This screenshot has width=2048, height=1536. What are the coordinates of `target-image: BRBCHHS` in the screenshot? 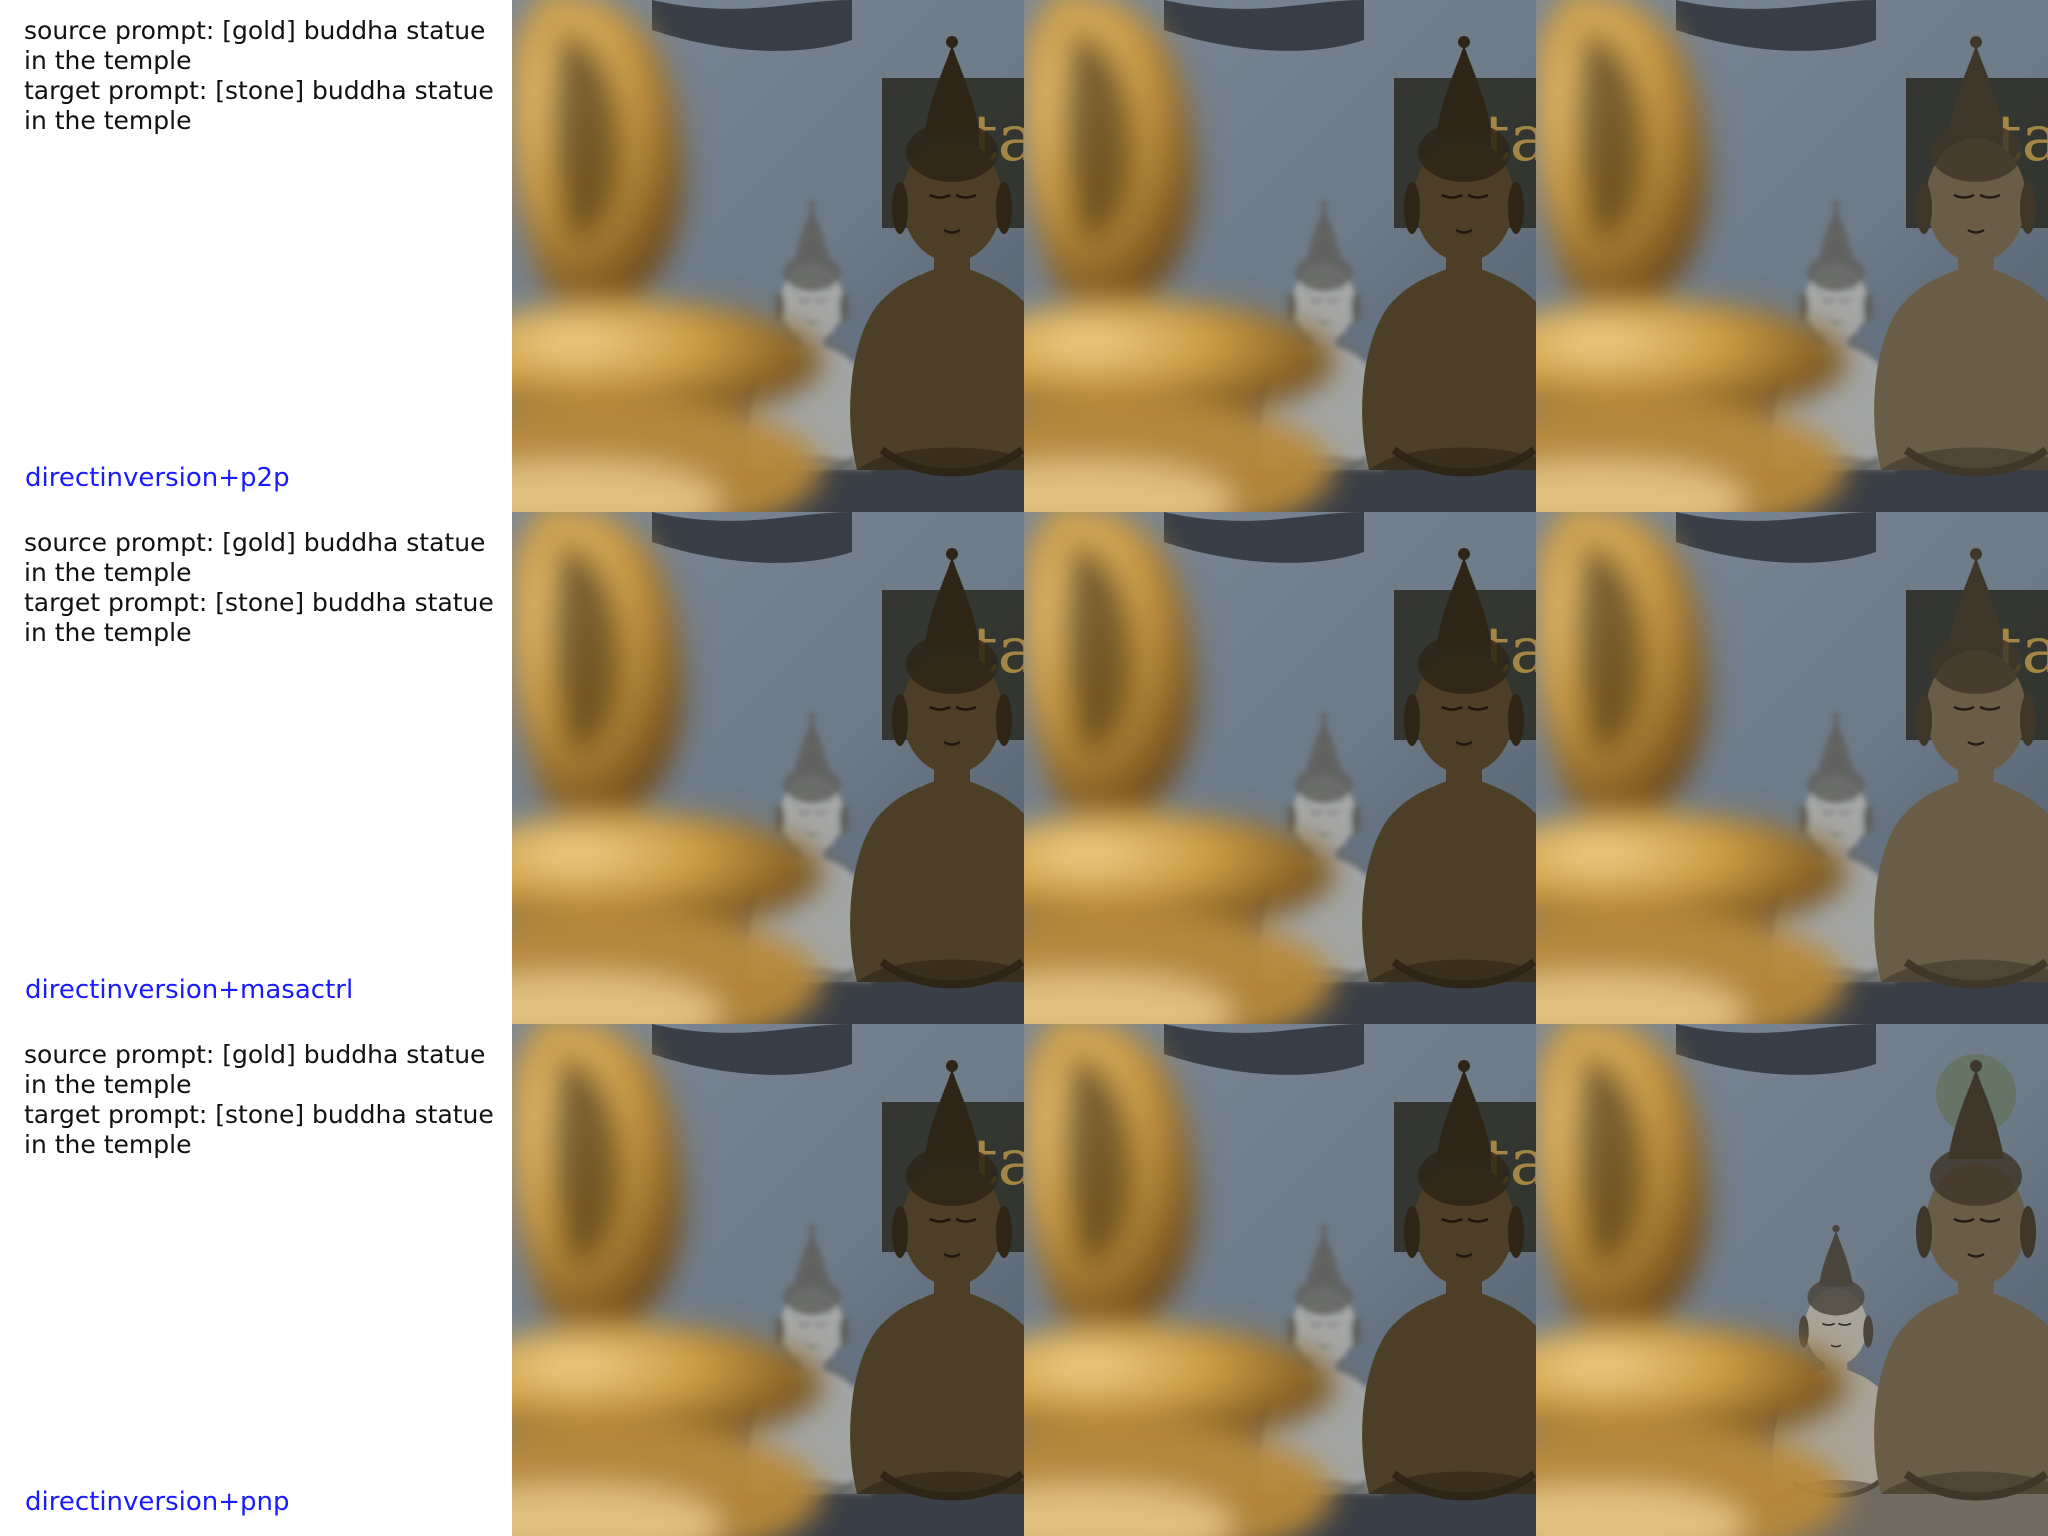 It's located at (1792, 1280).